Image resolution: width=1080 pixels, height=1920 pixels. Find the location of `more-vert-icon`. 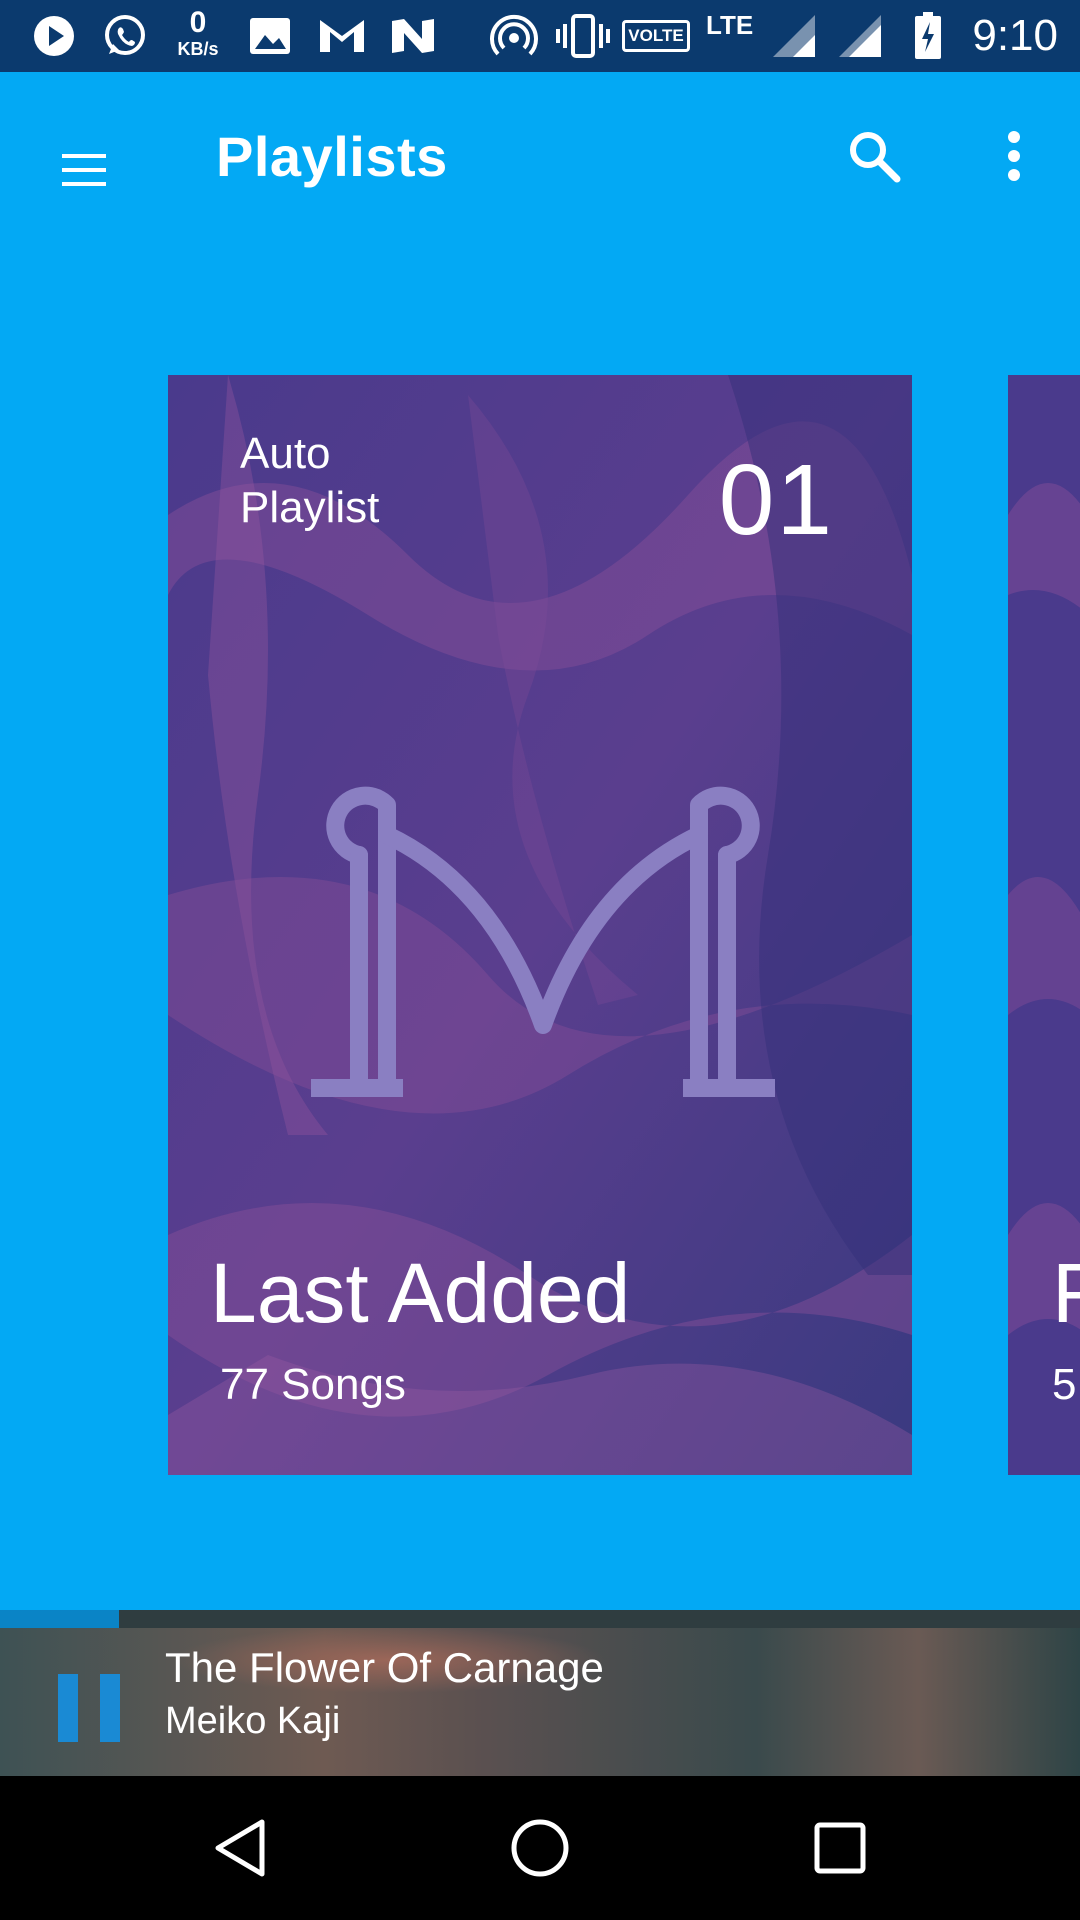

more-vert-icon is located at coordinates (1014, 156).